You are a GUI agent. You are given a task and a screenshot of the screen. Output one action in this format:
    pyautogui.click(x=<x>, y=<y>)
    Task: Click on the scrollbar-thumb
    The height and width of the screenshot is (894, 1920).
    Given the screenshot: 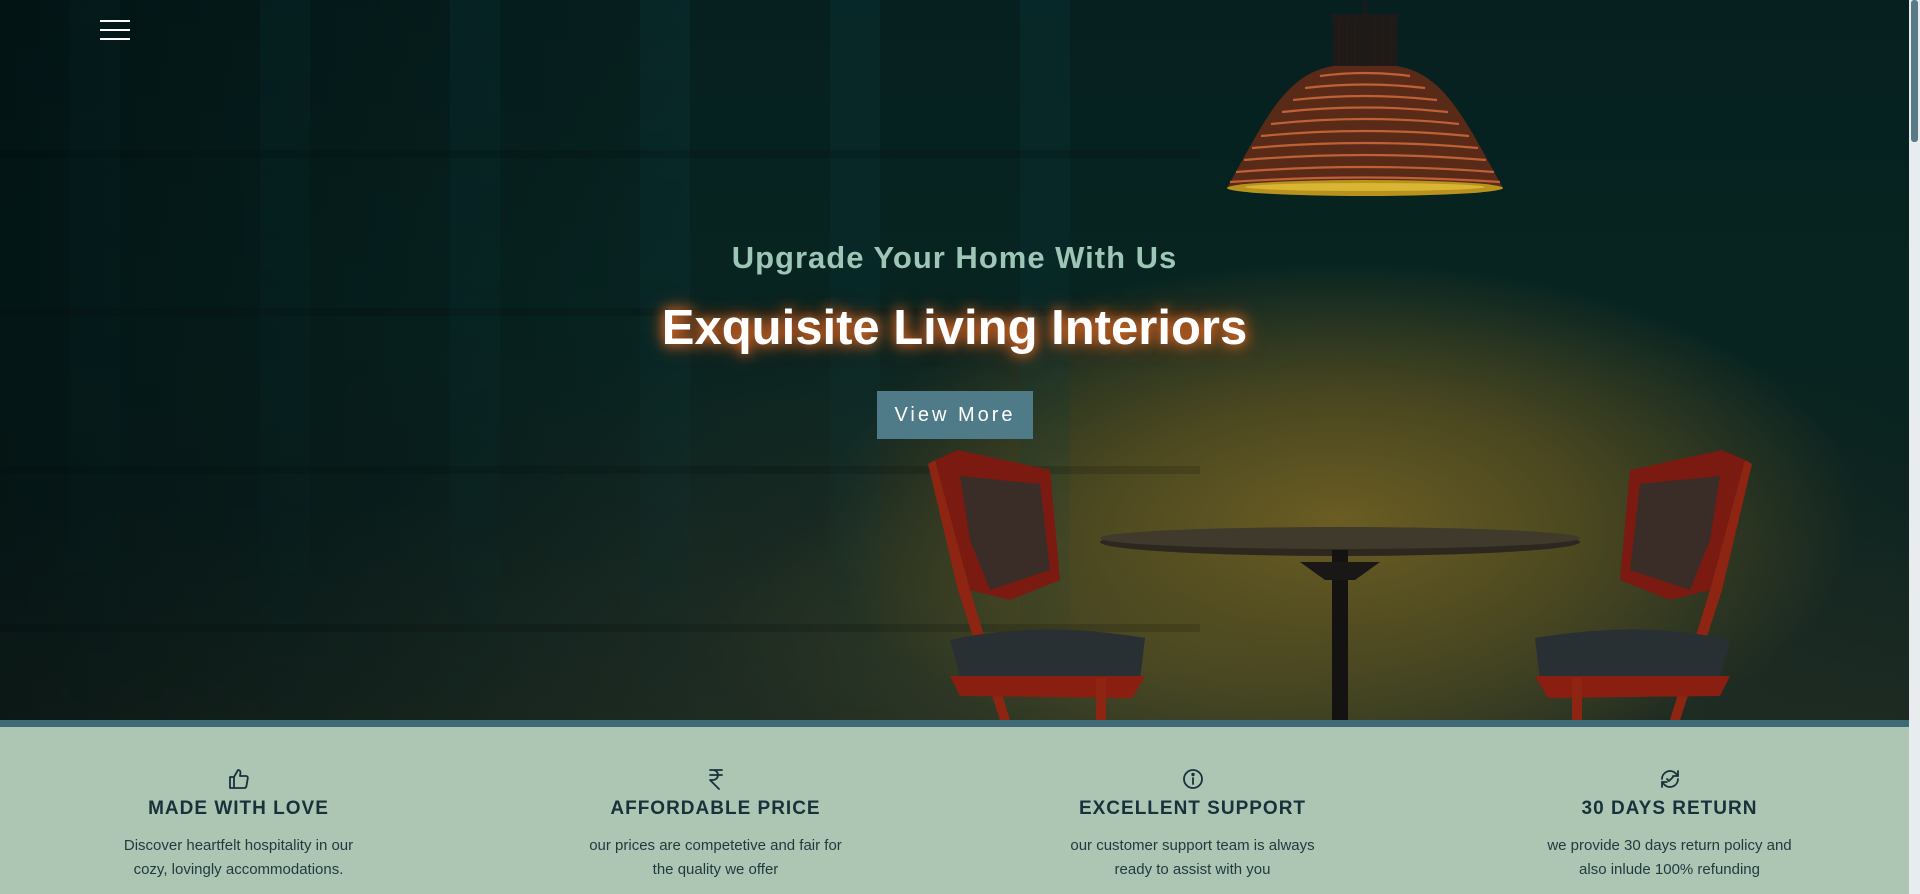 What is the action you would take?
    pyautogui.click(x=1914, y=71)
    